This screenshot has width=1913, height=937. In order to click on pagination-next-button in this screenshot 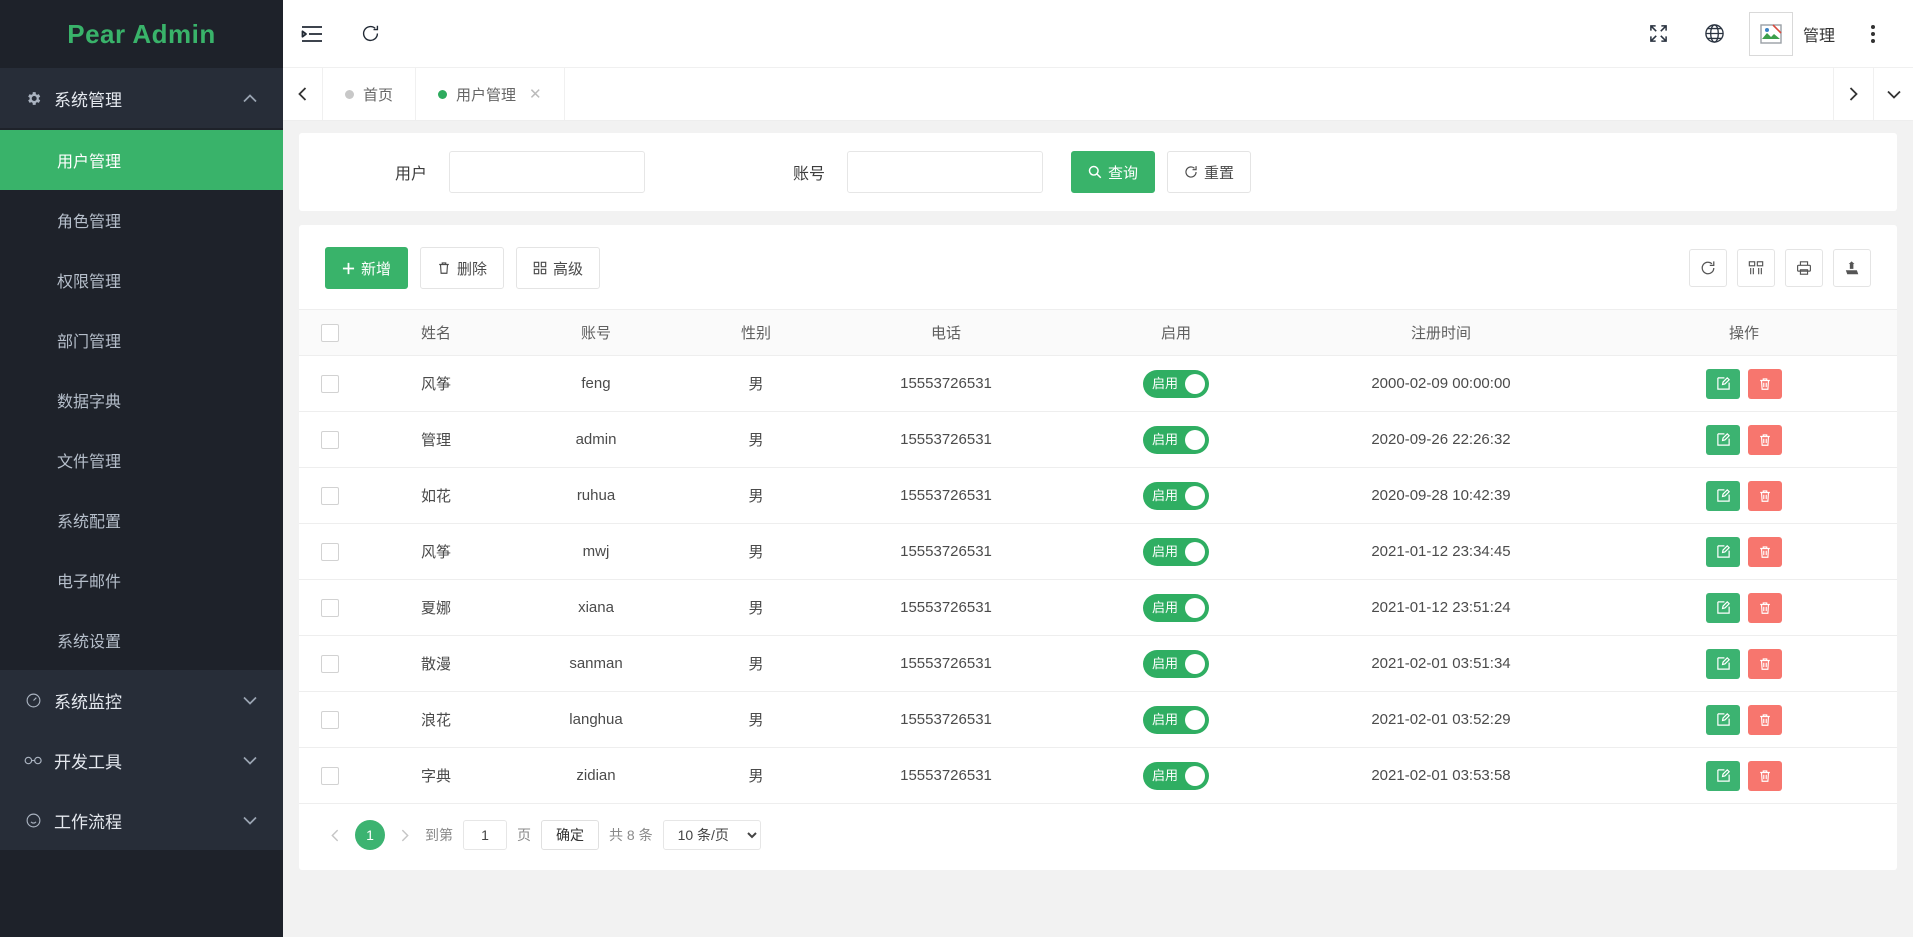, I will do `click(405, 835)`.